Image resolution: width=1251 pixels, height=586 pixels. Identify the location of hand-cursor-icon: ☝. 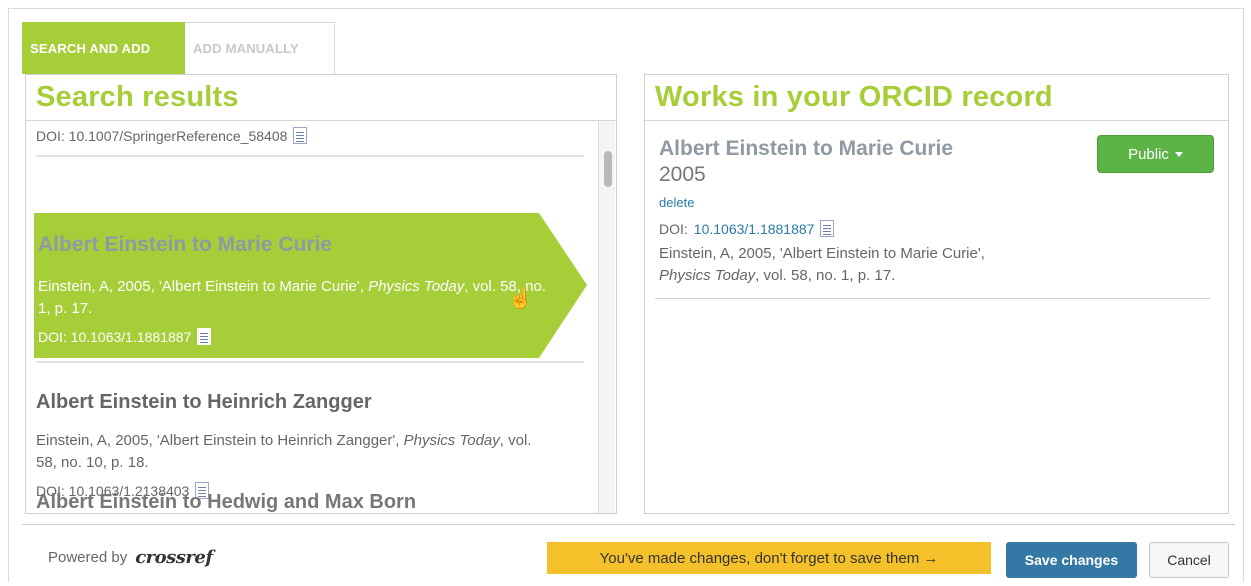
(520, 299).